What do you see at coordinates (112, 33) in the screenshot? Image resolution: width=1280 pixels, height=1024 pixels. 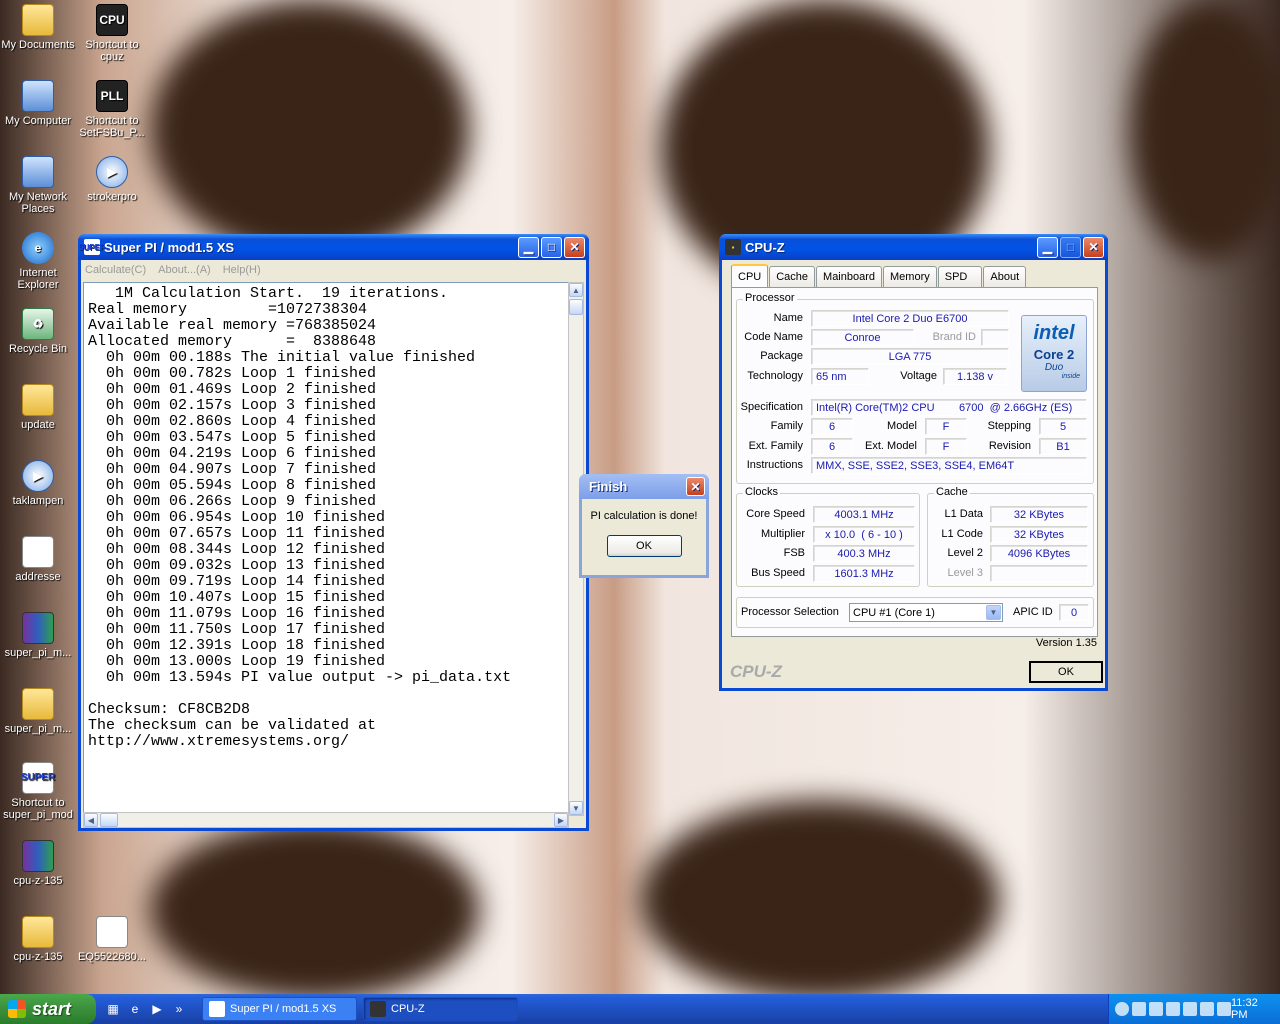 I see `desktop-icon-cpuz-shortcut: CPU Shortcut to cpuz` at bounding box center [112, 33].